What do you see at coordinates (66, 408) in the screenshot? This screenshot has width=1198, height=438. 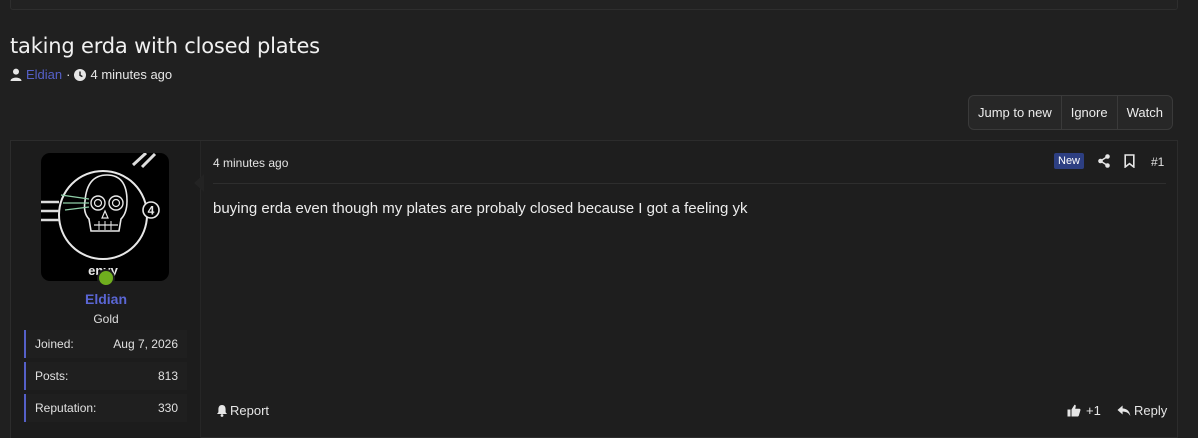 I see `stat-label: Reputation:` at bounding box center [66, 408].